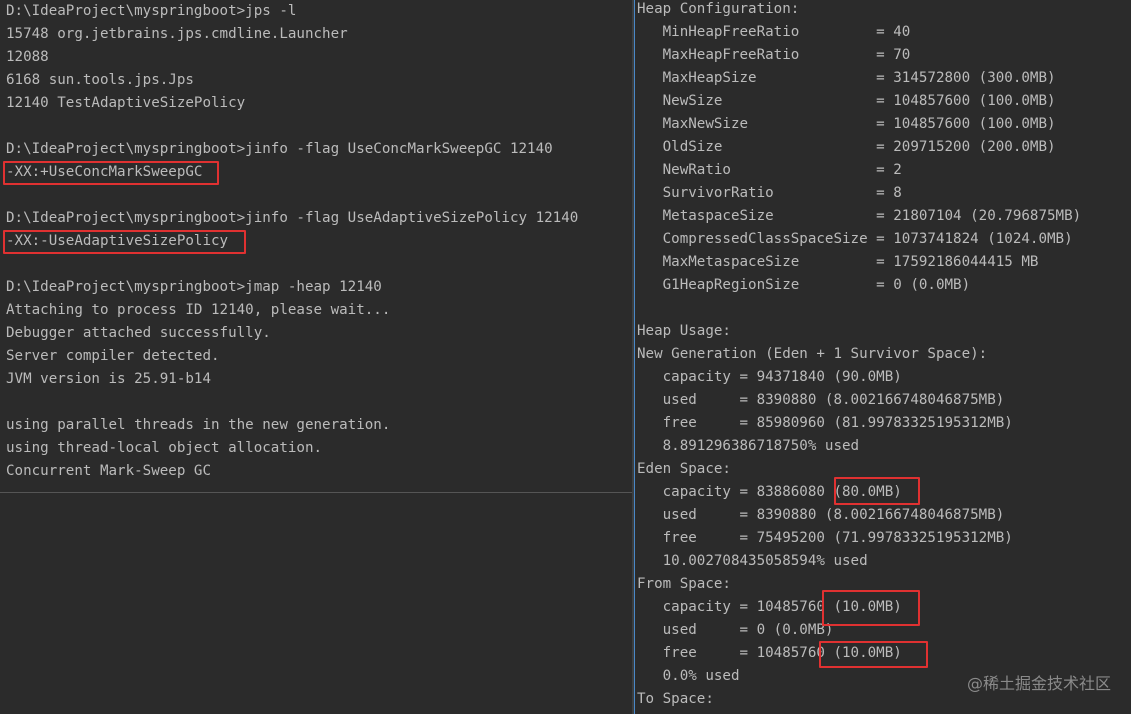 Image resolution: width=1131 pixels, height=714 pixels. What do you see at coordinates (838, 262) in the screenshot?
I see `terminal-line: MaxMetaspaceSize = 17592186044415 MB` at bounding box center [838, 262].